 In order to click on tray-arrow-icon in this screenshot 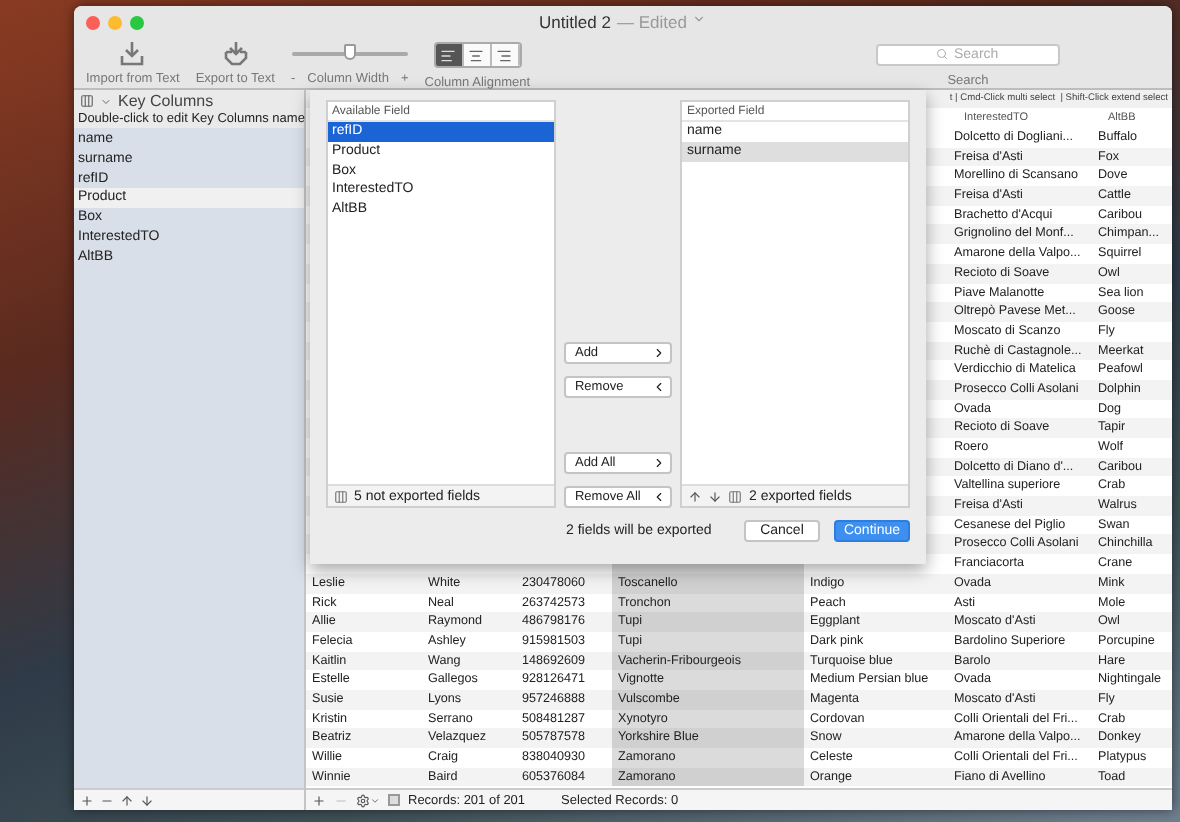, I will do `click(235, 54)`.